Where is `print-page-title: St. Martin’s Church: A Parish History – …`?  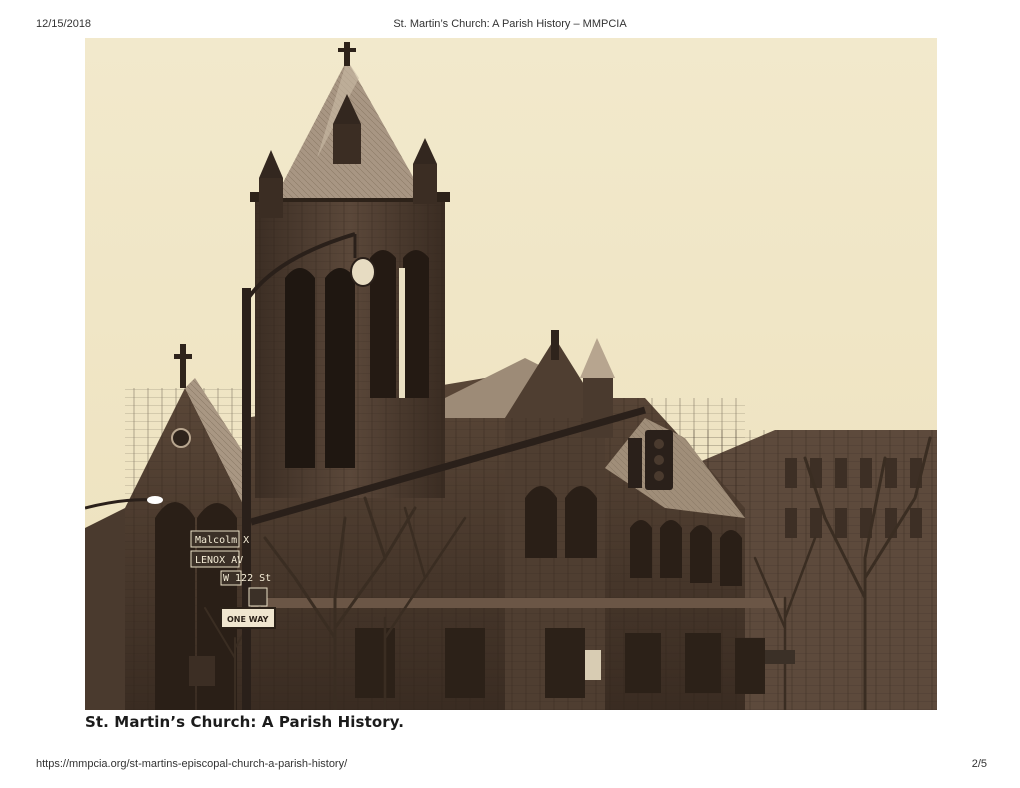 print-page-title: St. Martin’s Church: A Parish History – … is located at coordinates (510, 24).